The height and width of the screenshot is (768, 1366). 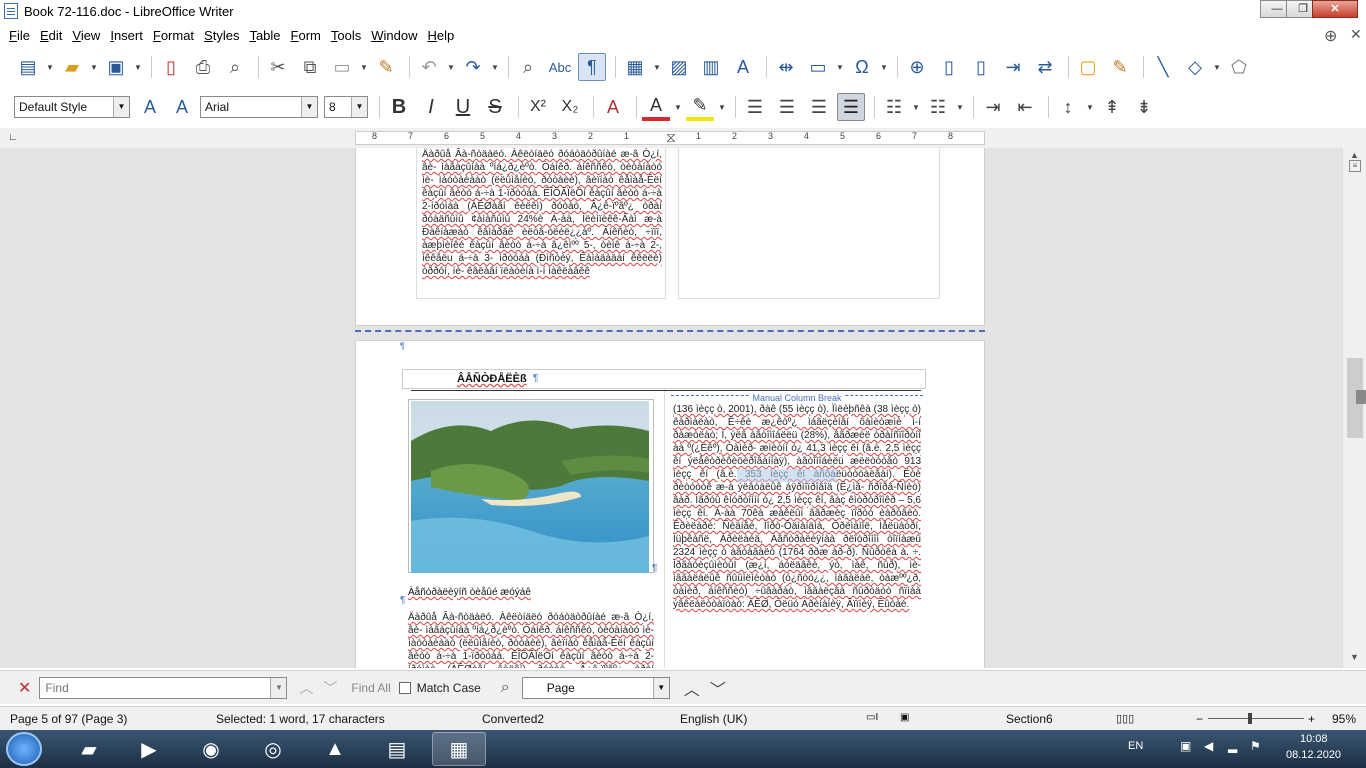 What do you see at coordinates (24, 688) in the screenshot?
I see `close-findbar-icon: ✕` at bounding box center [24, 688].